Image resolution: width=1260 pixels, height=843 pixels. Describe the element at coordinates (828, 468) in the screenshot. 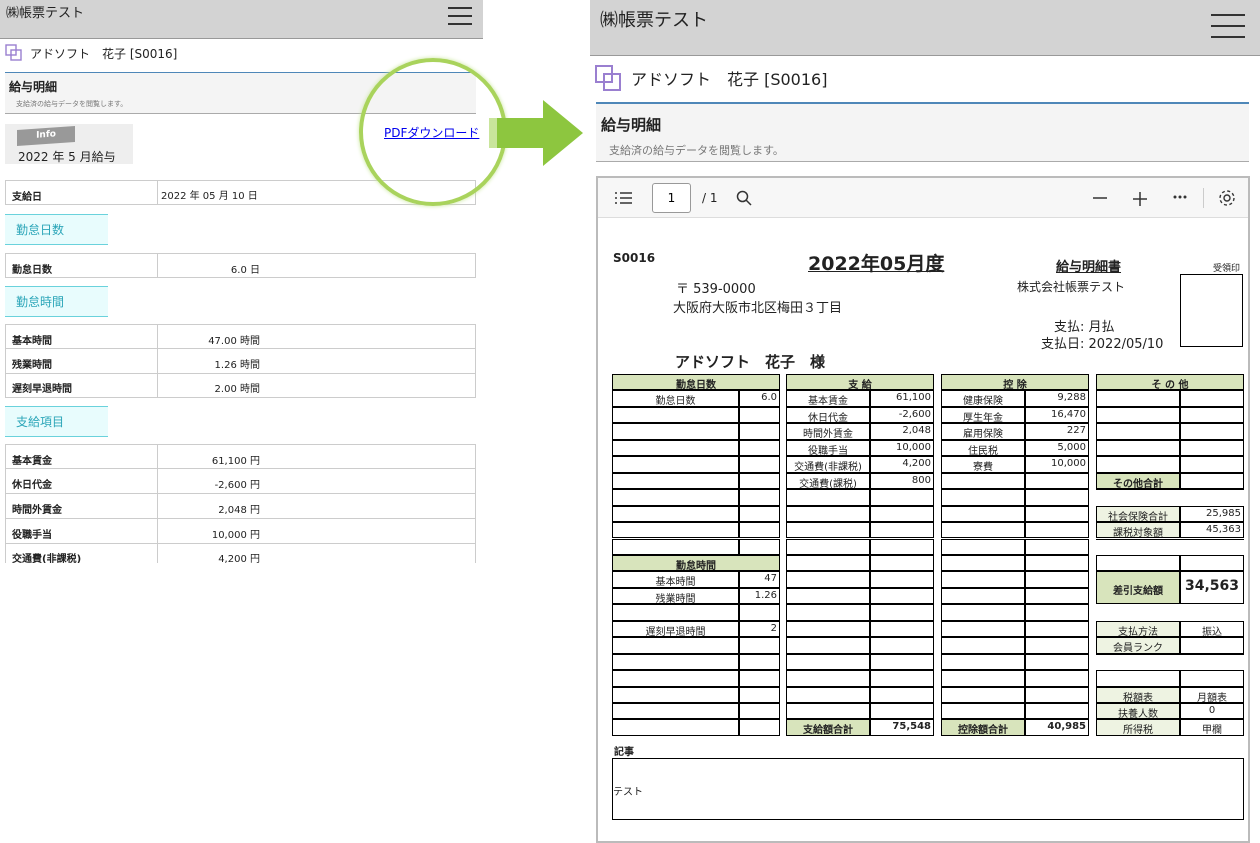

I see `cell-text: 交通費(非課税)` at that location.